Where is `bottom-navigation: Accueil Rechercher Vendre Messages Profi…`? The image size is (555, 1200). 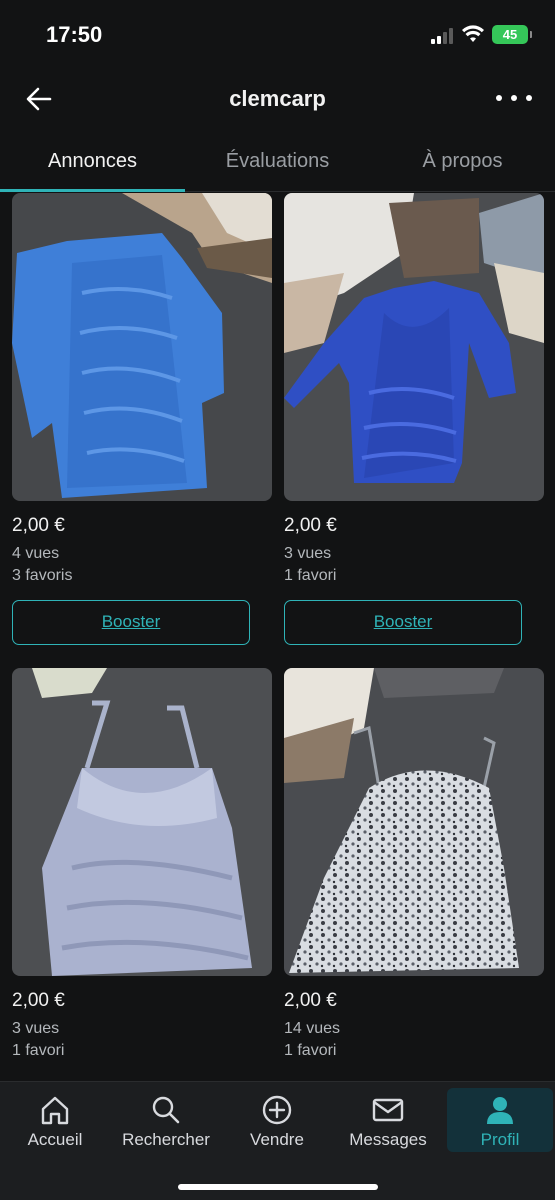
bottom-navigation: Accueil Rechercher Vendre Messages Profi… is located at coordinates (277, 1140).